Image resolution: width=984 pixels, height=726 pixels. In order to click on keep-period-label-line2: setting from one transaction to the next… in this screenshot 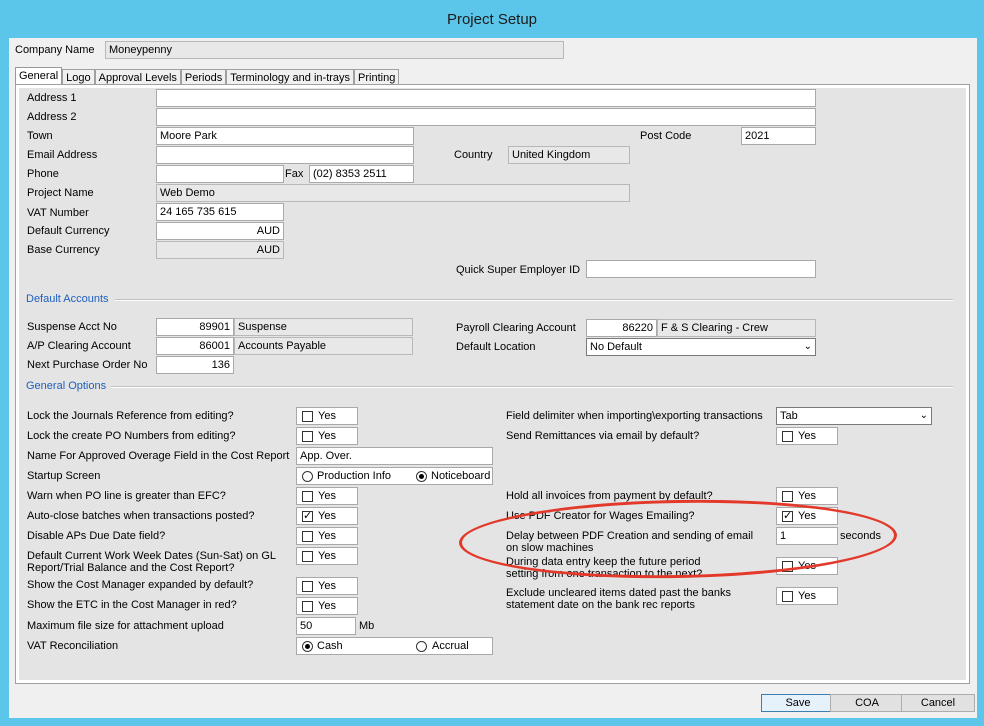, I will do `click(604, 574)`.